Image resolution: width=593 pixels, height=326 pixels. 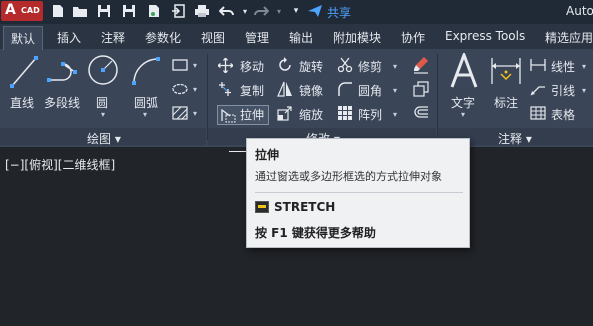 What do you see at coordinates (370, 66) in the screenshot?
I see `trim-tool-label: 修剪` at bounding box center [370, 66].